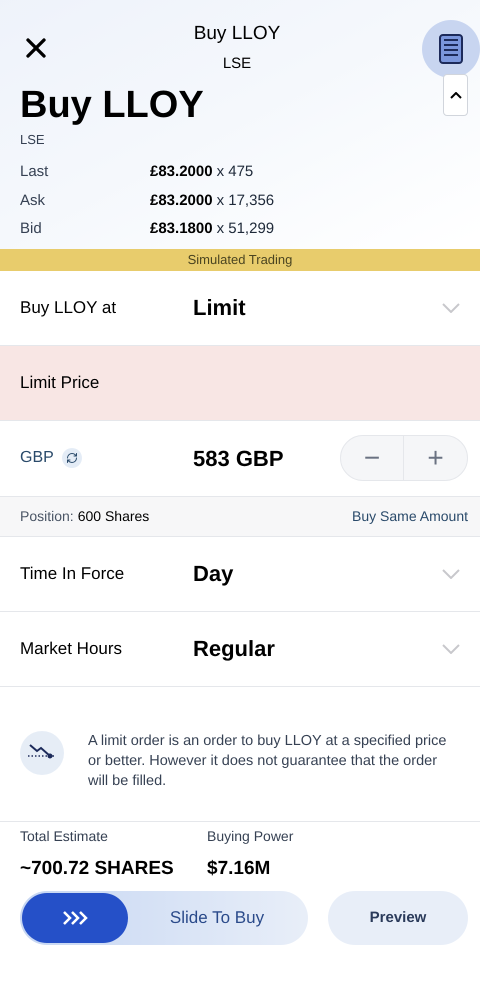 The height and width of the screenshot is (1000, 480). What do you see at coordinates (237, 34) in the screenshot?
I see `header-title: Buy LLOY` at bounding box center [237, 34].